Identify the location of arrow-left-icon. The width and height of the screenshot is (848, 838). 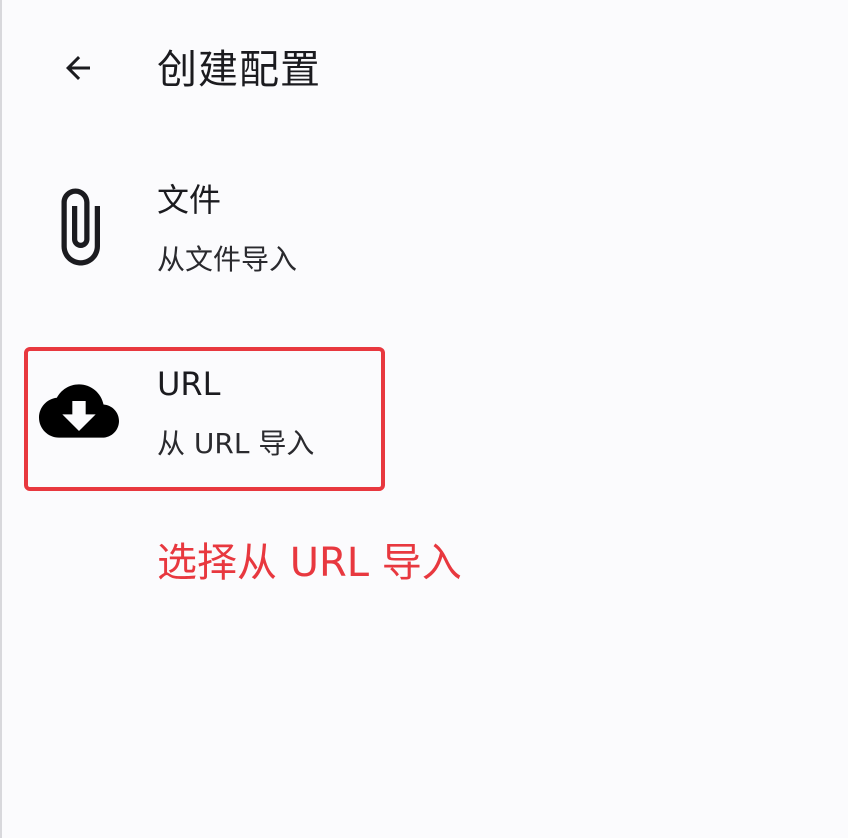
(78, 70).